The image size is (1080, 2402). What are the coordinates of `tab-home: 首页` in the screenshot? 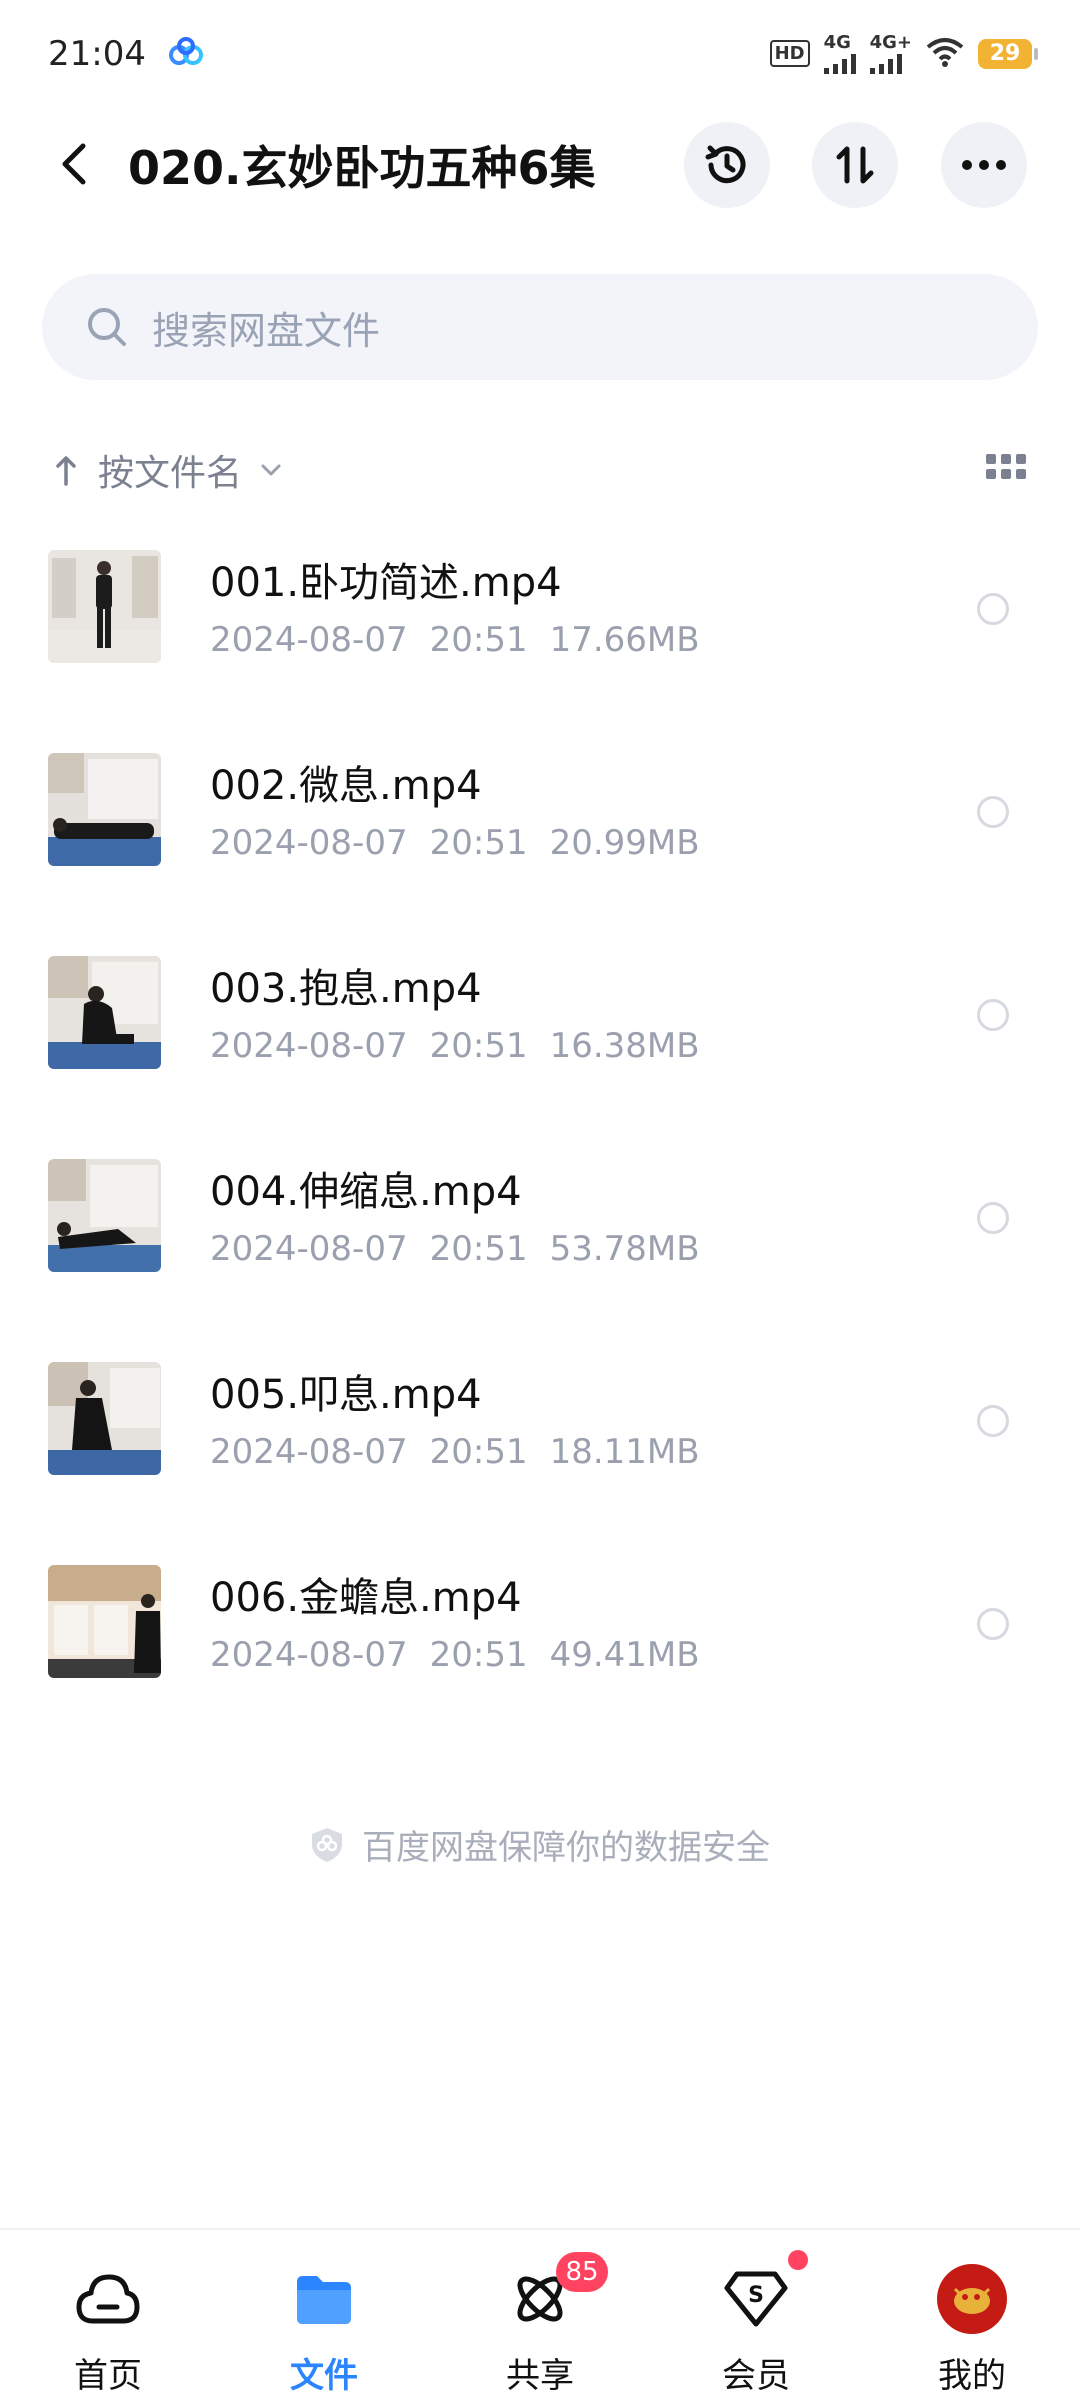 It's located at (108, 2316).